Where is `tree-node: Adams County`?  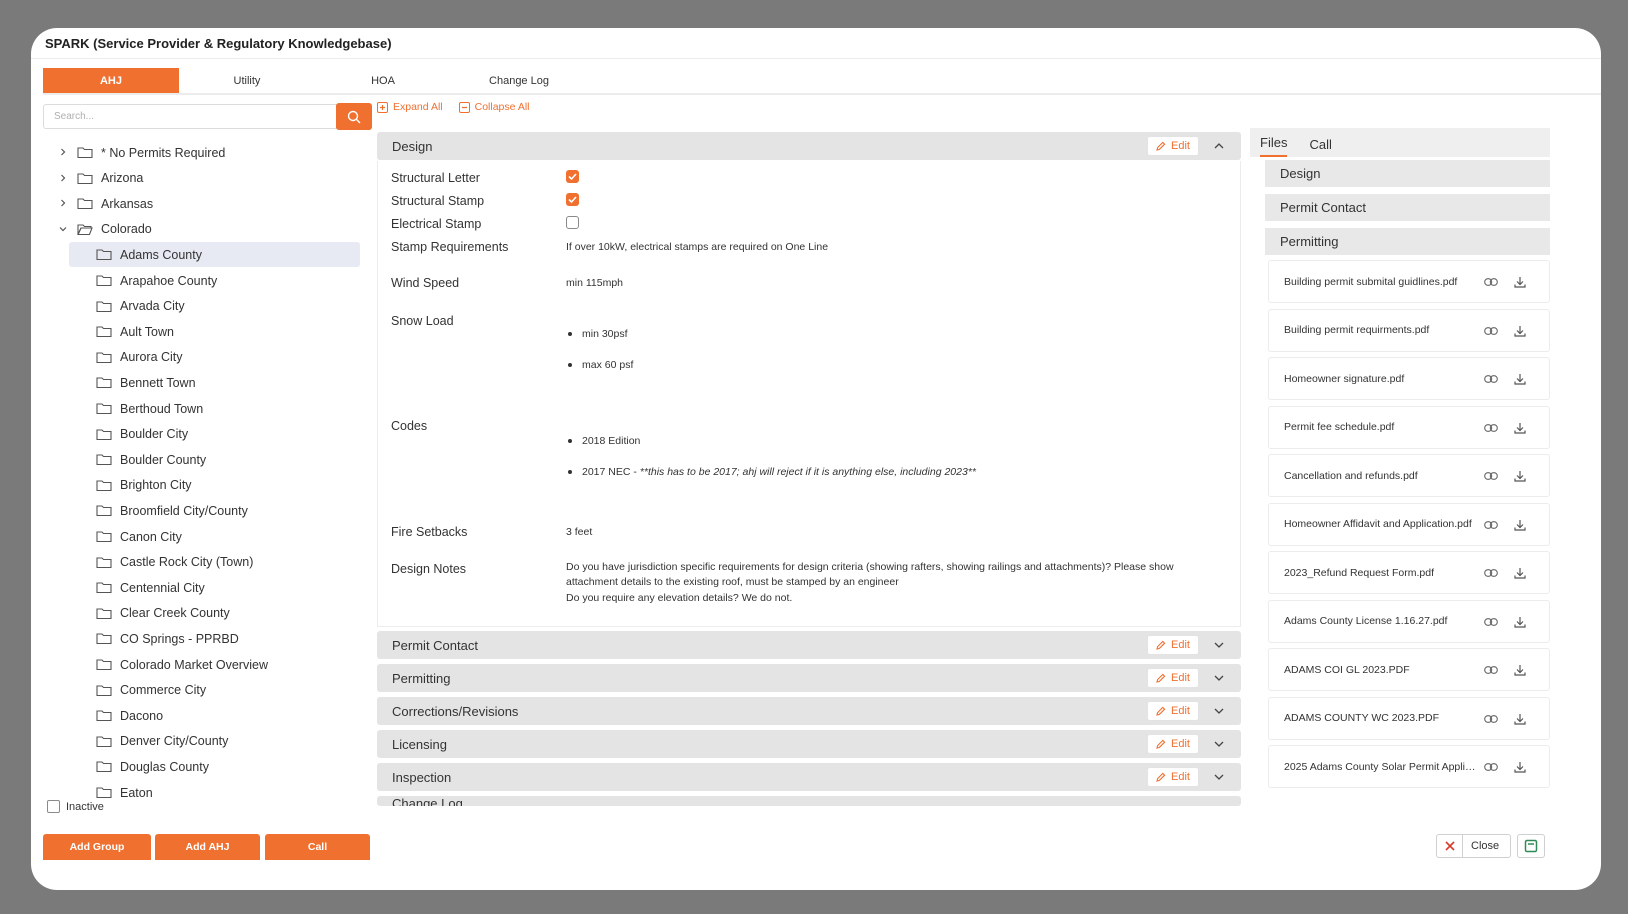
tree-node: Adams County is located at coordinates (214, 255).